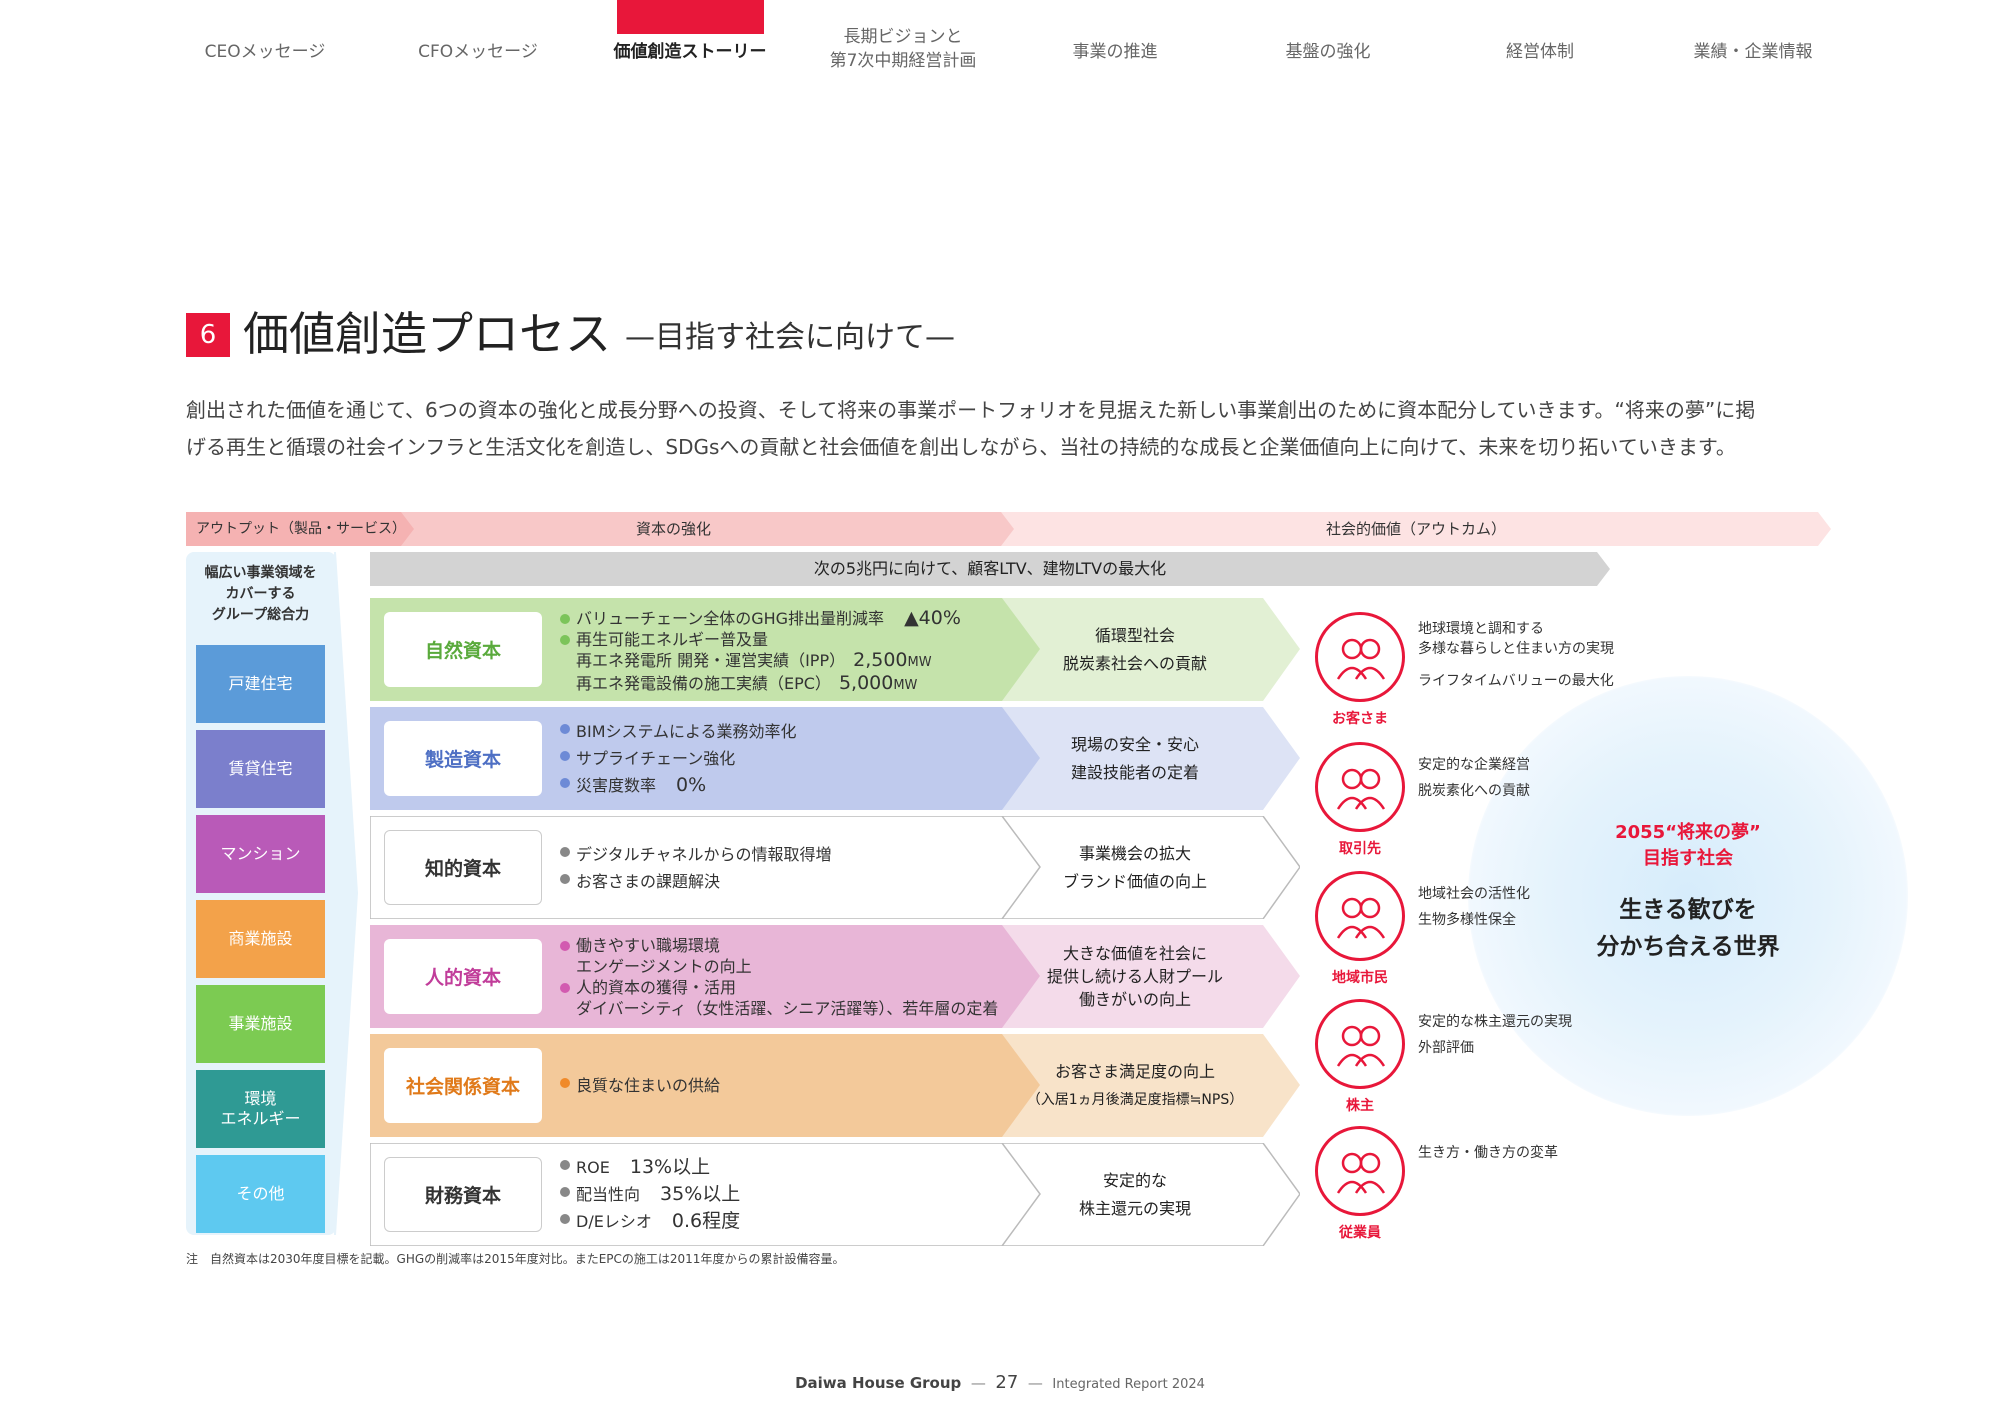 This screenshot has height=1415, width=2000. I want to click on outcome-text: 安定的な株主還元の実現, so click(1135, 1195).